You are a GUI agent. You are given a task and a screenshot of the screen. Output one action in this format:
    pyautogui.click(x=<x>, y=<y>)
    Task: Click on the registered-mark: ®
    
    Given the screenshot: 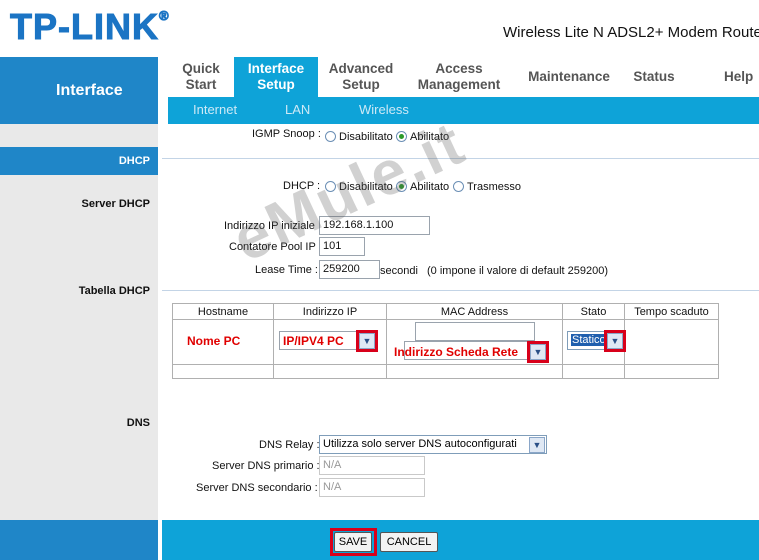 What is the action you would take?
    pyautogui.click(x=164, y=16)
    